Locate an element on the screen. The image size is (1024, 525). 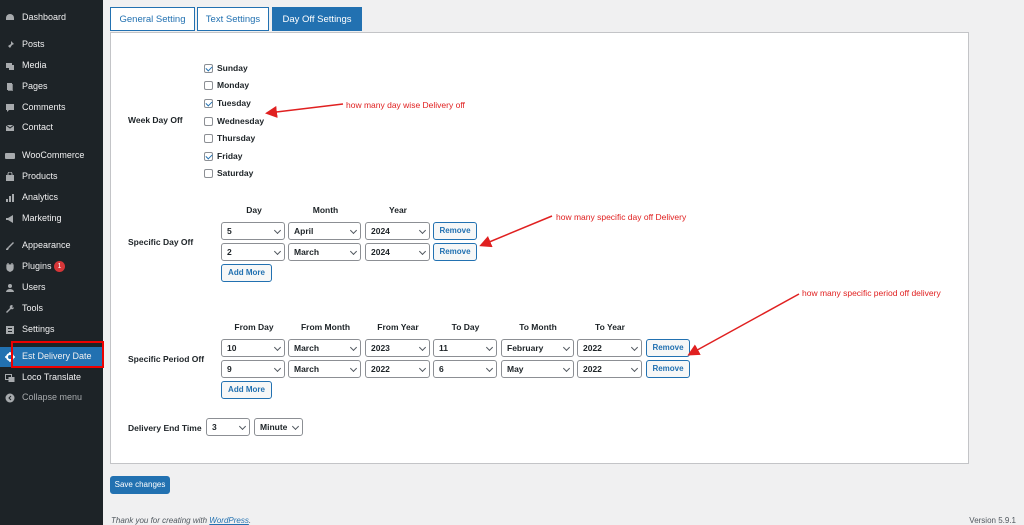
delivery-end-time-unit-select: Minute is located at coordinates (278, 427).